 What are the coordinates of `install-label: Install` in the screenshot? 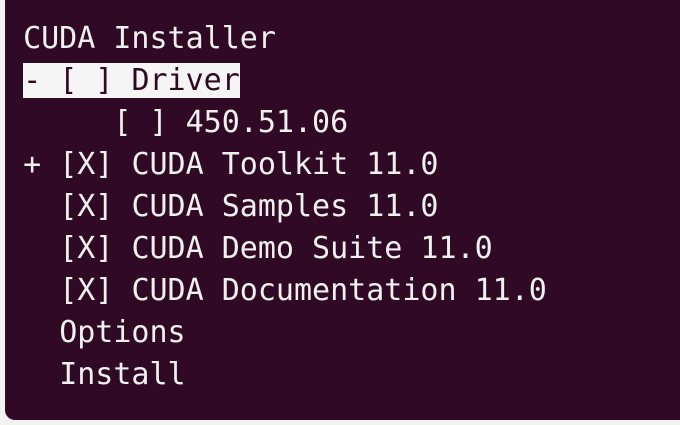 It's located at (122, 374).